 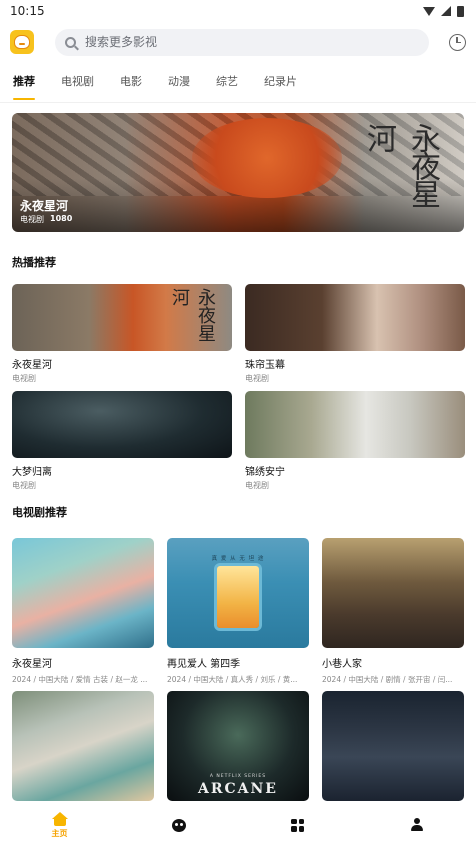 I want to click on nav-discover, so click(x=178, y=825).